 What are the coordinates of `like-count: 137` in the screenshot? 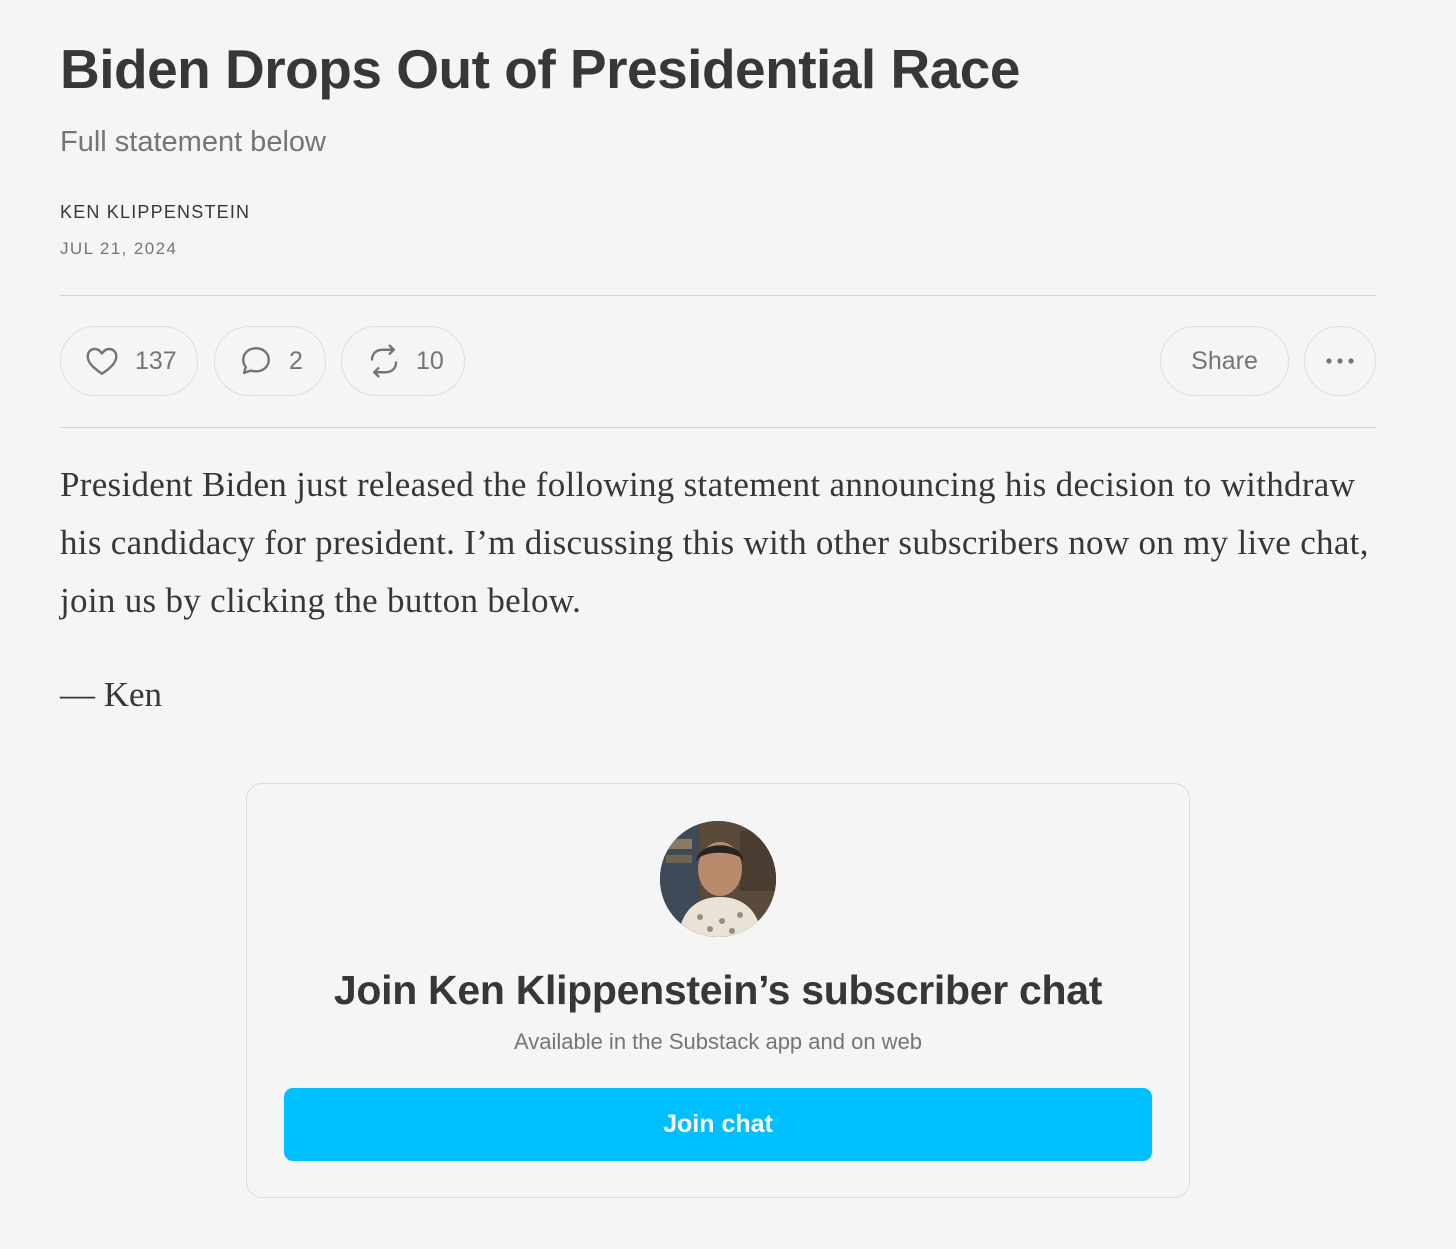 It's located at (156, 360).